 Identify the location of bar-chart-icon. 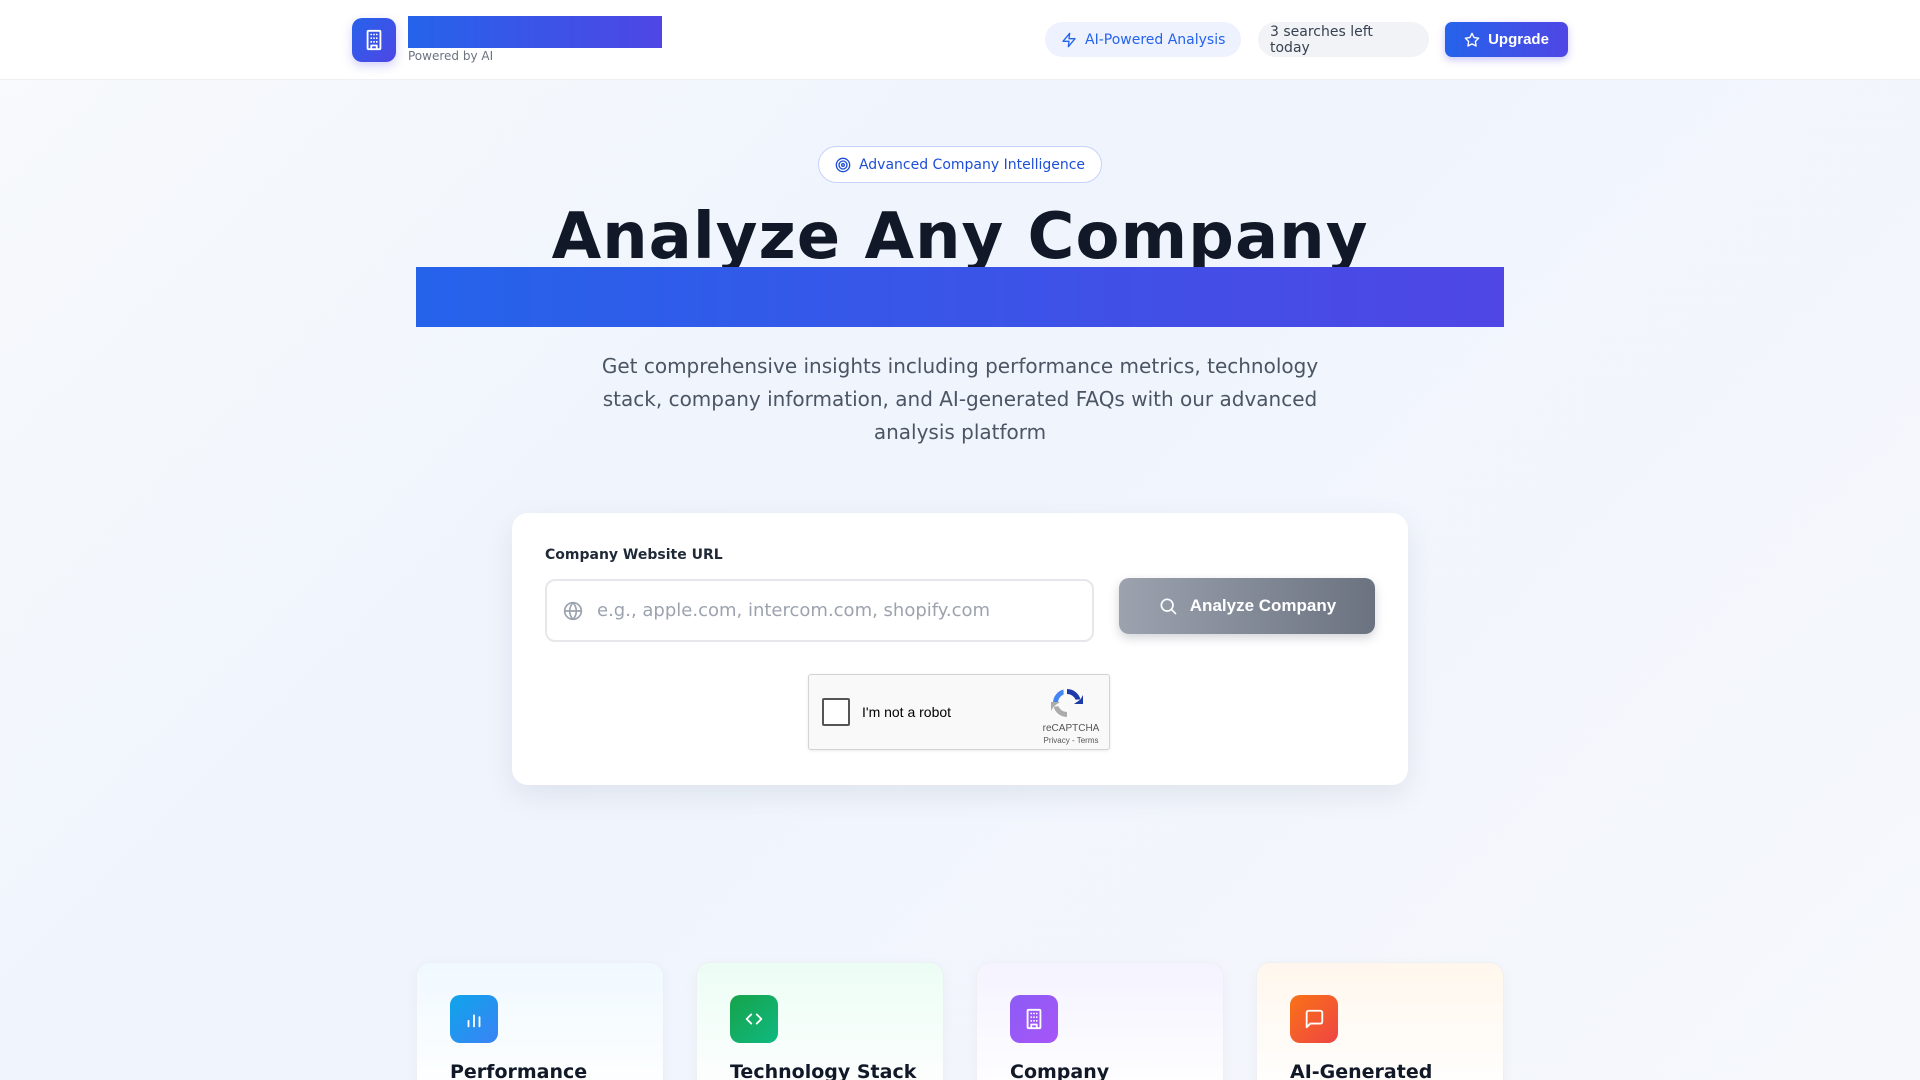
(474, 1021).